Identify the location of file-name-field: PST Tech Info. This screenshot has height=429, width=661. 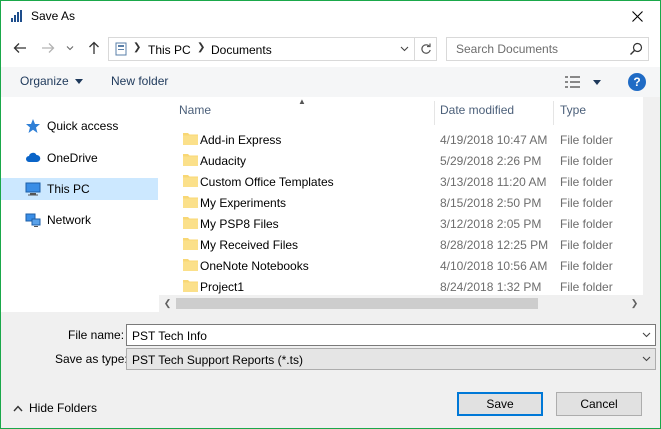
(391, 335).